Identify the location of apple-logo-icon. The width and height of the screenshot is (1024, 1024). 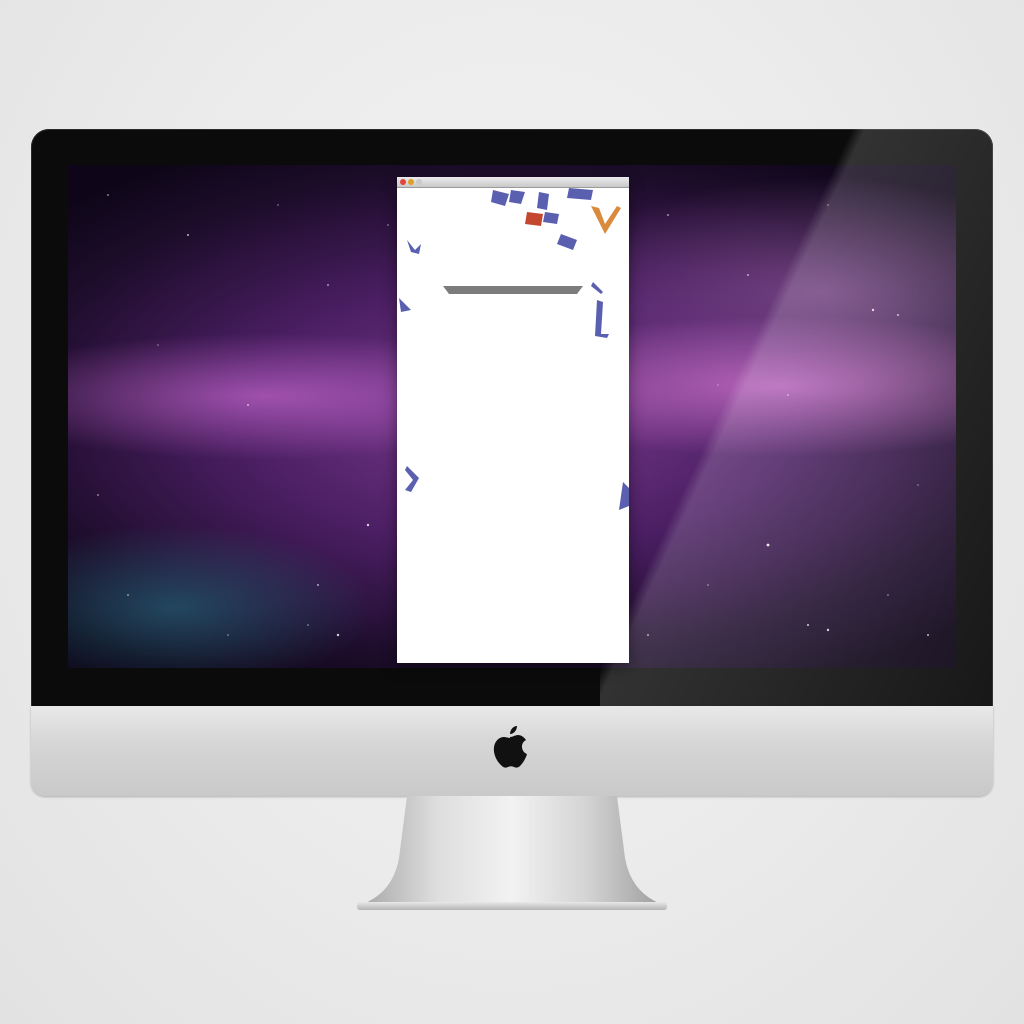
(510, 747).